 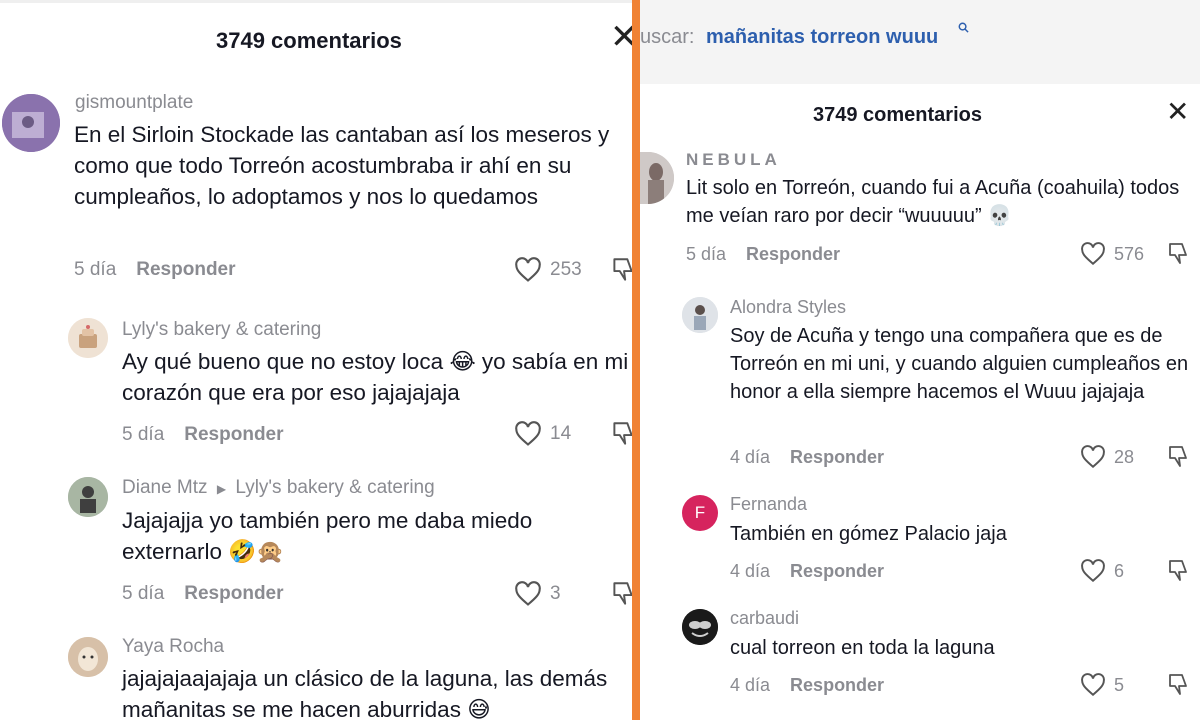 What do you see at coordinates (316, 1) in the screenshot?
I see `top-divider-line` at bounding box center [316, 1].